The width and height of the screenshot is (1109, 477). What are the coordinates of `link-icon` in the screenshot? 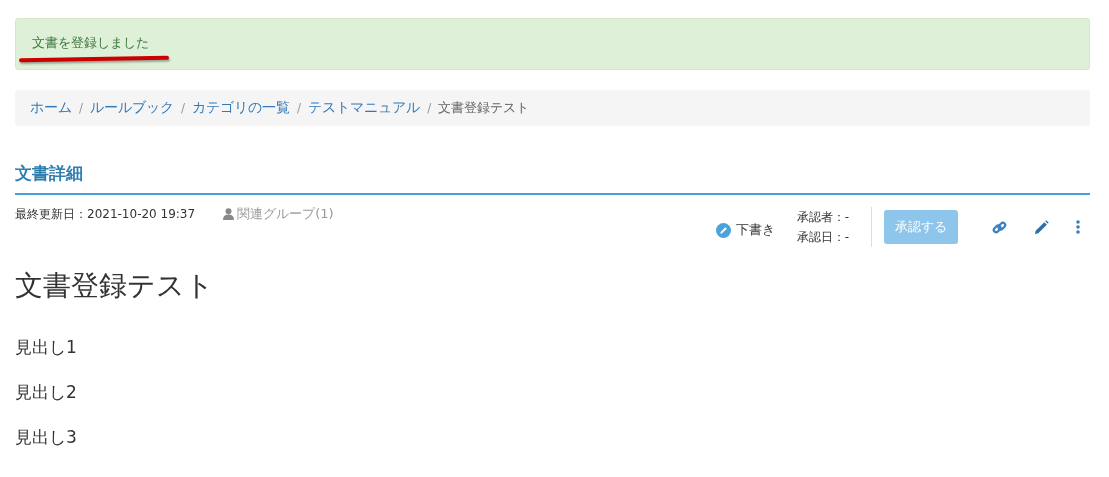 It's located at (999, 227).